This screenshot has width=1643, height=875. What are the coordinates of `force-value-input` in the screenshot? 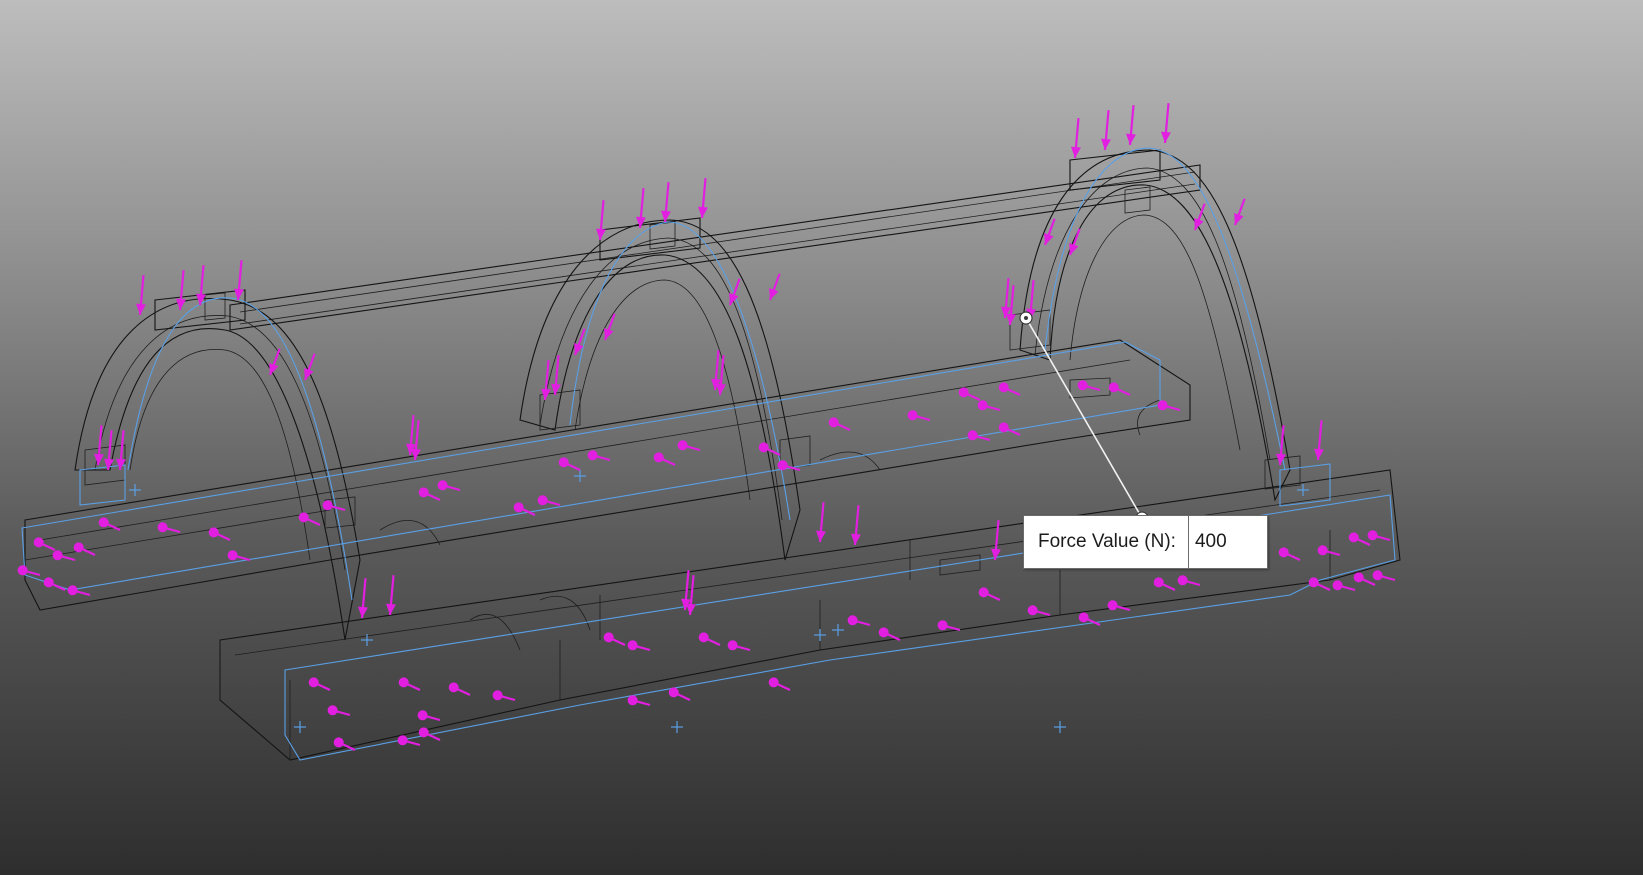 It's located at (1227, 542).